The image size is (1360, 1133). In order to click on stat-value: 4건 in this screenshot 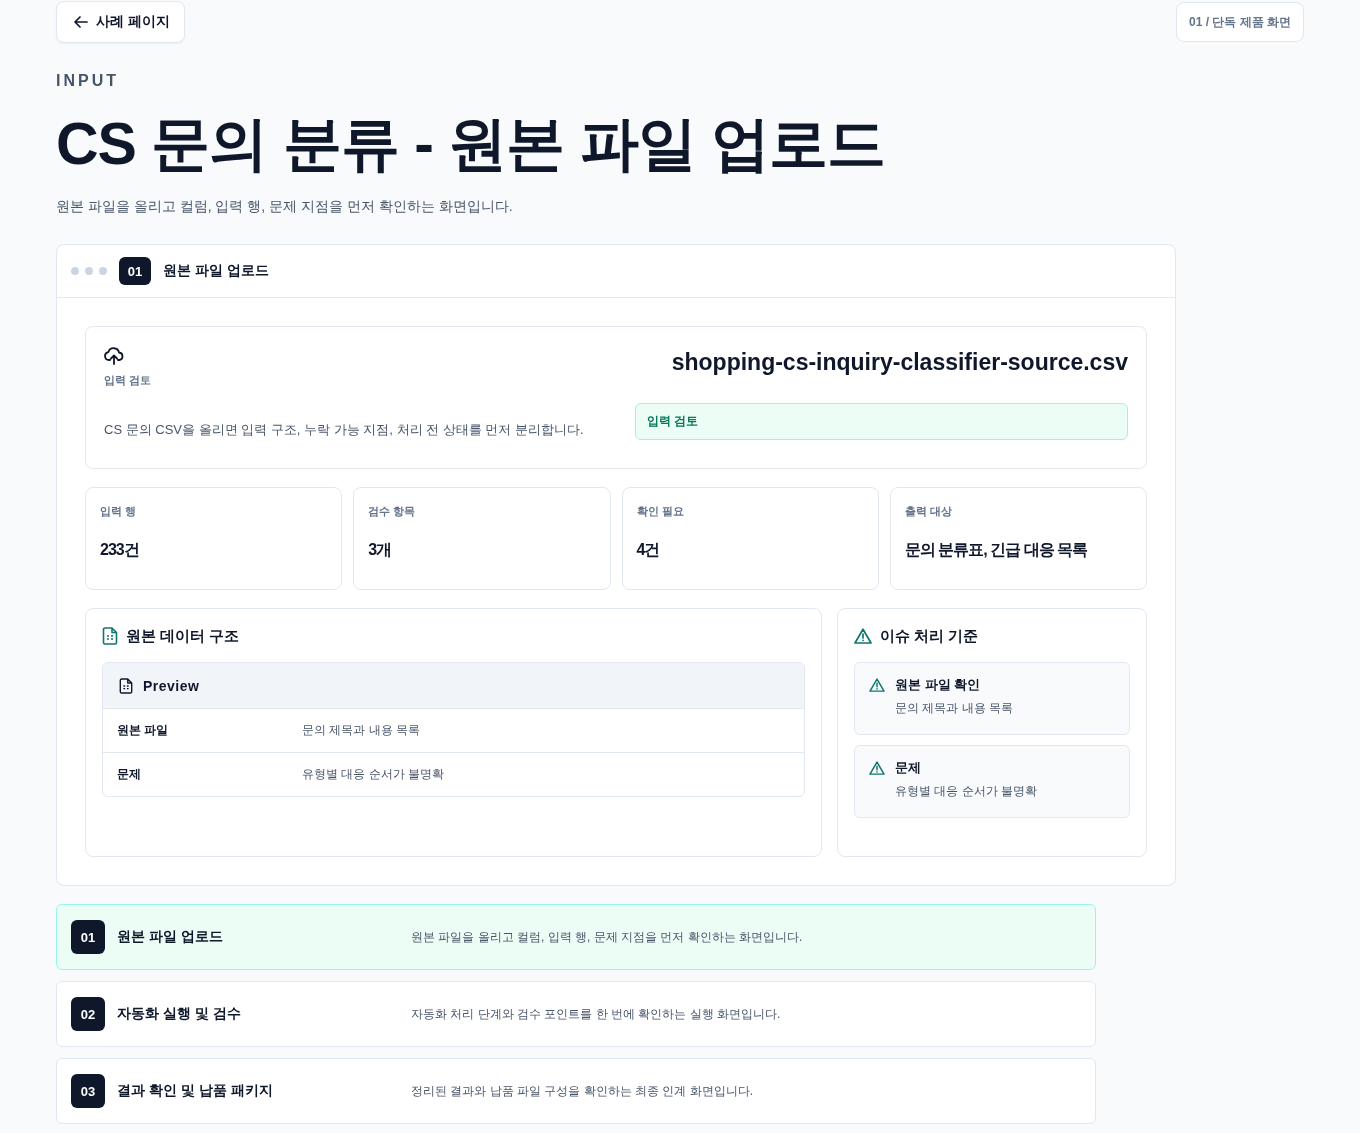, I will do `click(648, 550)`.